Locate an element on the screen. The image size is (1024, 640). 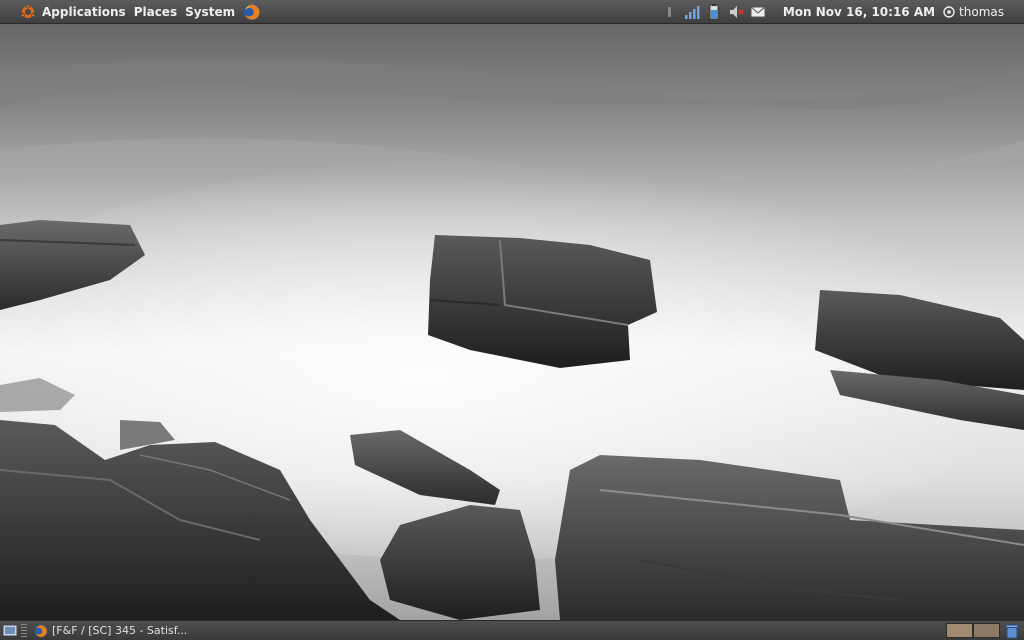
notification-area: Mon Nov 16, 10:16 AM thomas is located at coordinates (841, 12).